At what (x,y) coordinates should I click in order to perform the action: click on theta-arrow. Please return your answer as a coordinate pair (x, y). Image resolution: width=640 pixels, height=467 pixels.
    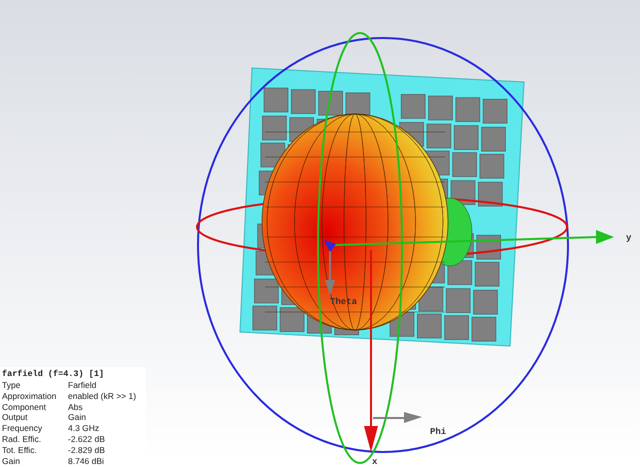
    Looking at the image, I should click on (330, 273).